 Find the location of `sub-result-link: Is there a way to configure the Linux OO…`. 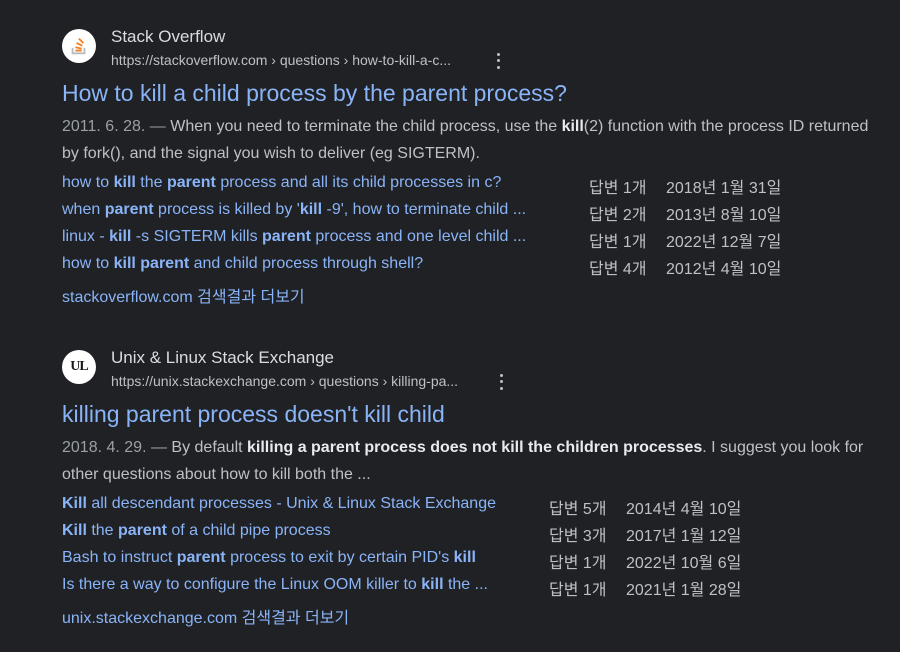

sub-result-link: Is there a way to configure the Linux OO… is located at coordinates (275, 585).